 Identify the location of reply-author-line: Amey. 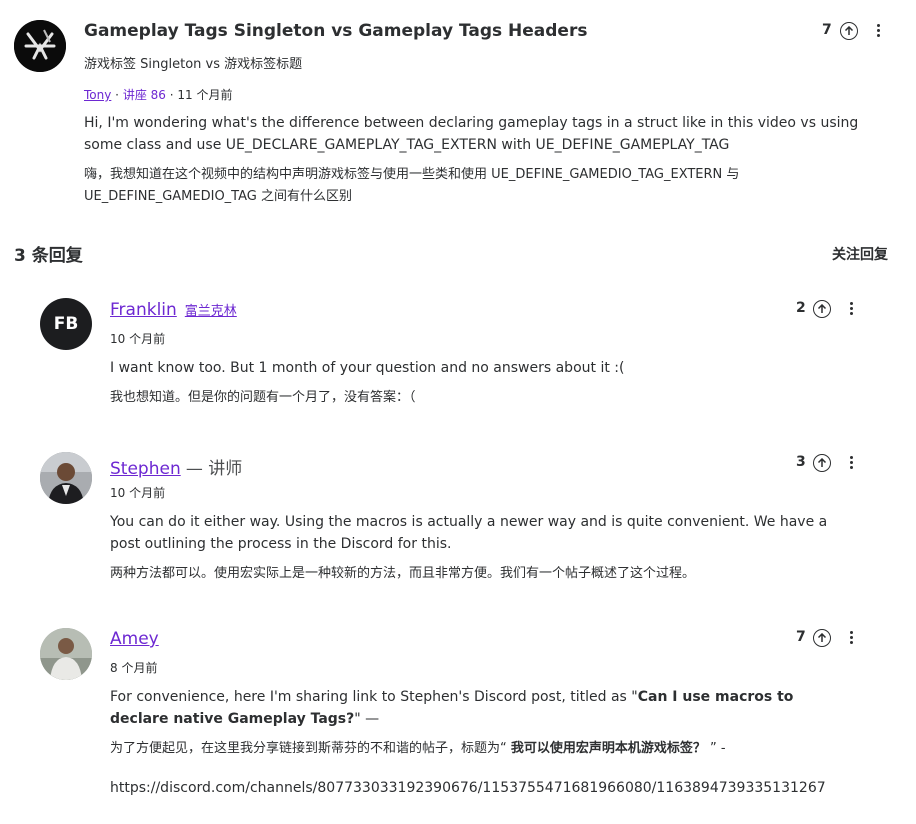
(134, 639).